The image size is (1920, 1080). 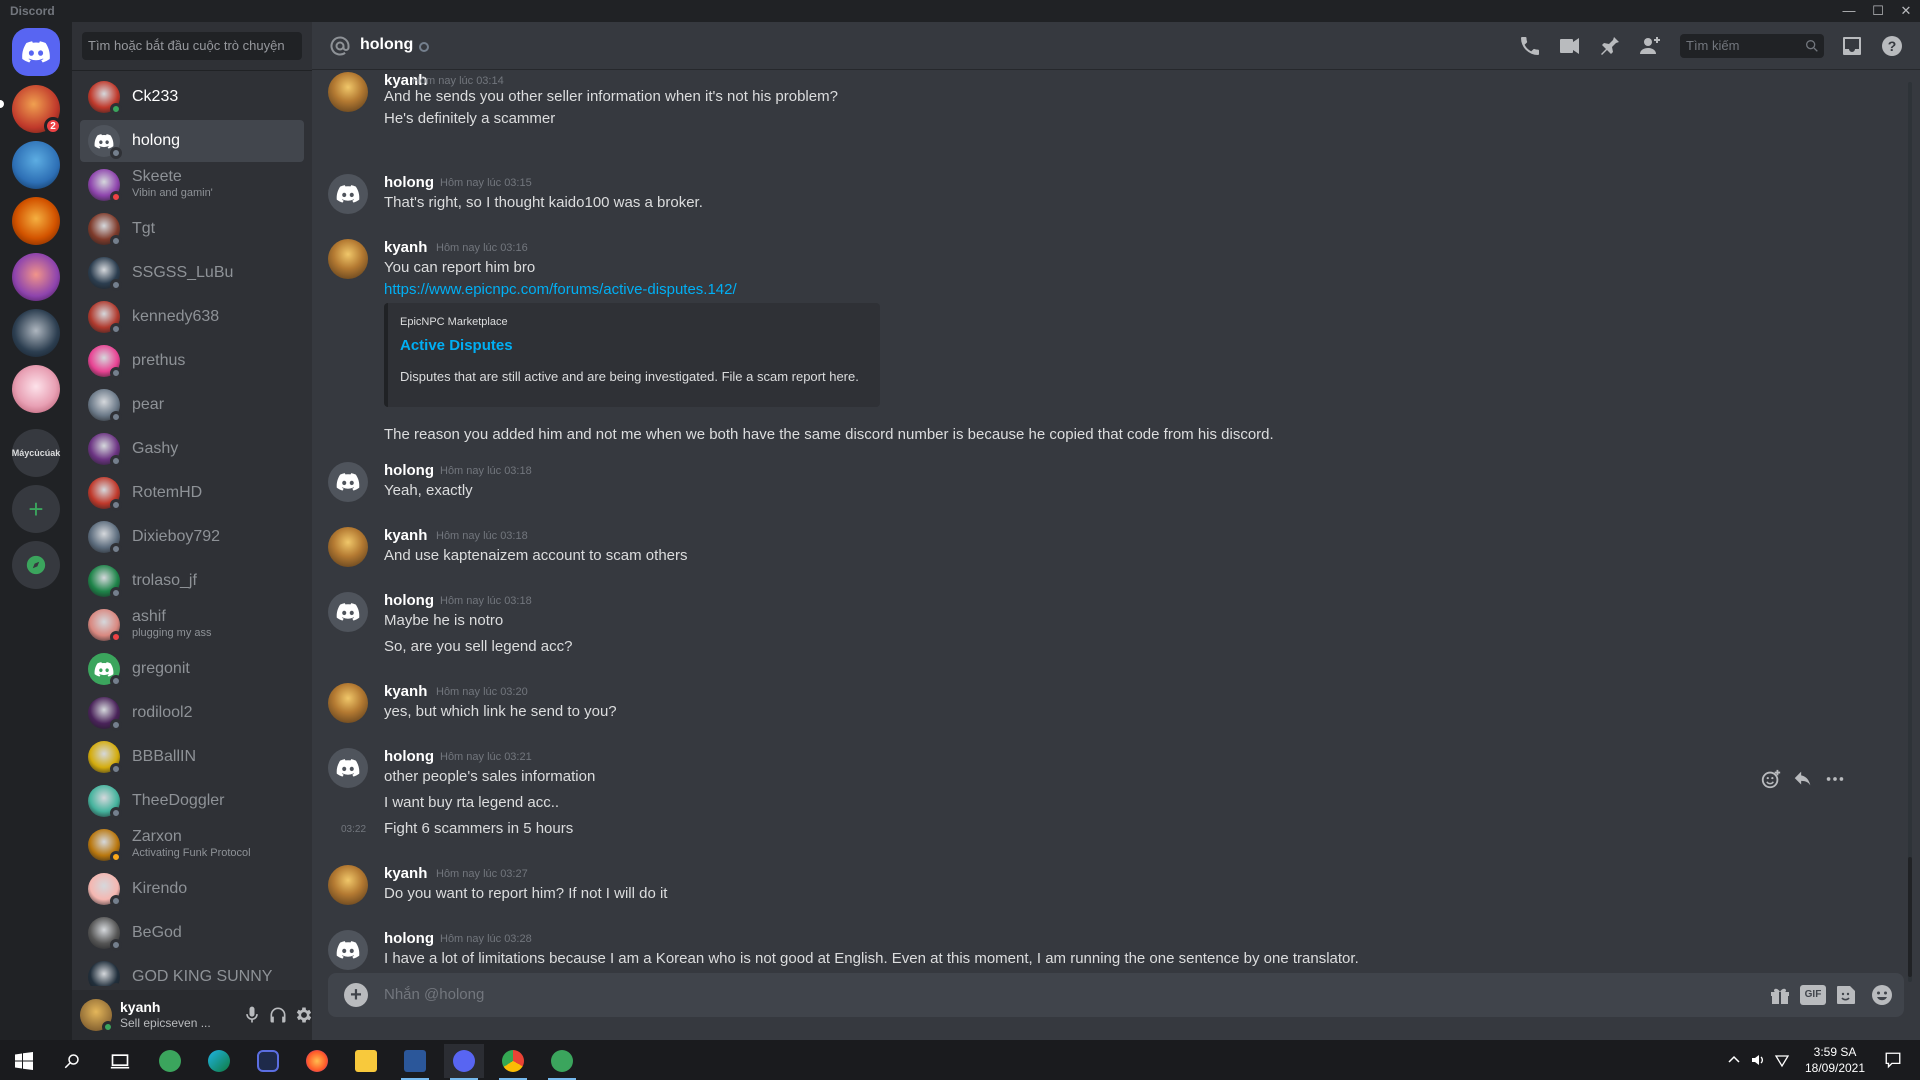 What do you see at coordinates (1752, 46) in the screenshot?
I see `search-input: Tìm kiếm` at bounding box center [1752, 46].